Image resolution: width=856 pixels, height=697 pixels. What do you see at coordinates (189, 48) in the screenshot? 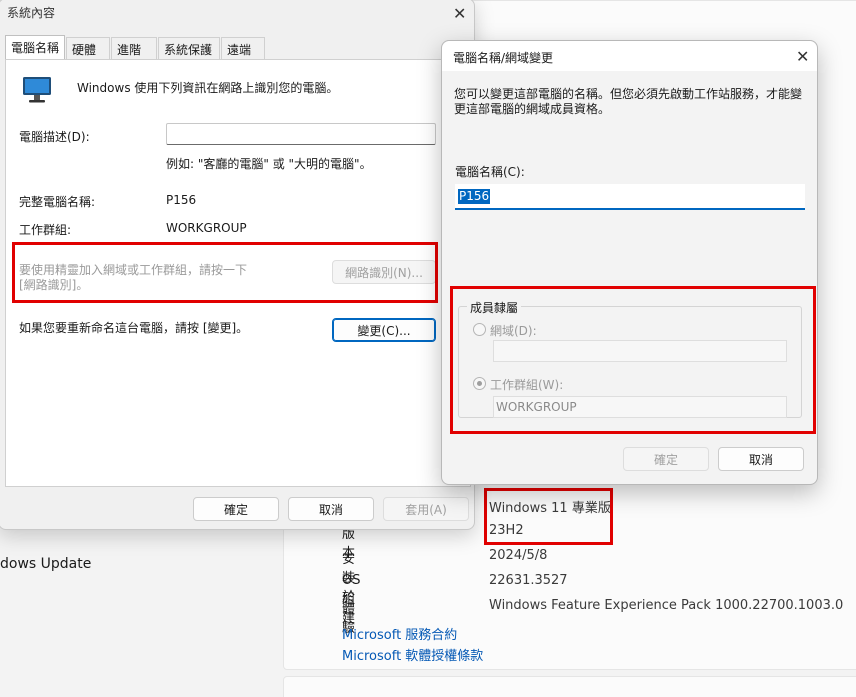
I see `tab-system-protection: 系統保護` at bounding box center [189, 48].